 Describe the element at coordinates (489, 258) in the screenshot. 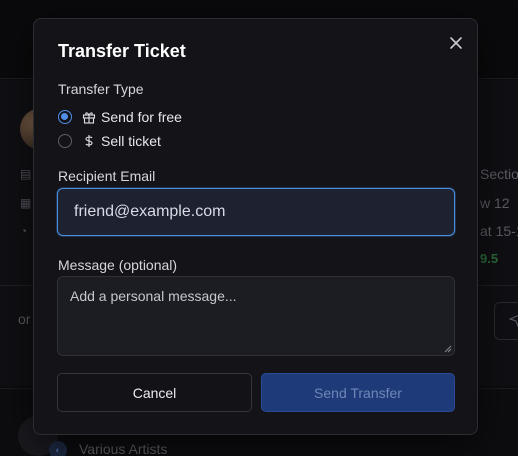

I see `price-text: 9.5` at that location.